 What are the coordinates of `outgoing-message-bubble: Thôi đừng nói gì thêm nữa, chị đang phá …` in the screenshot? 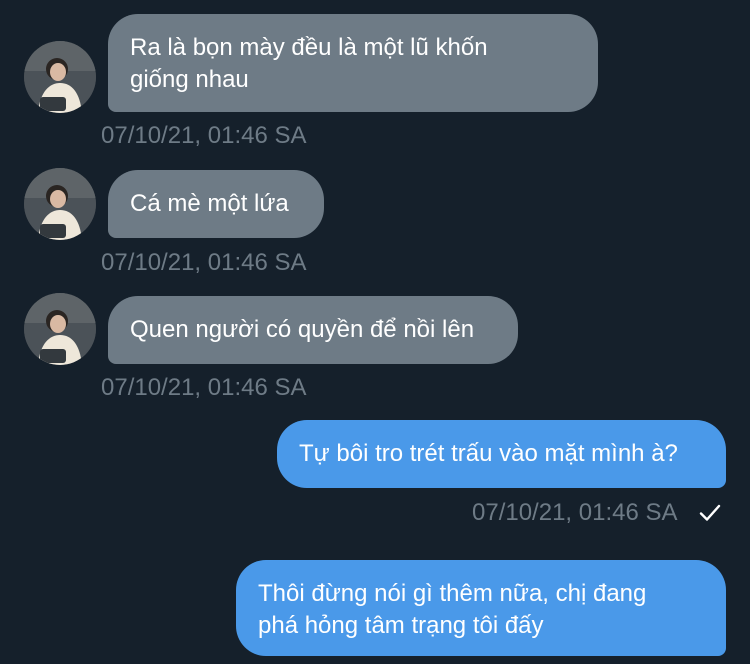 It's located at (481, 608).